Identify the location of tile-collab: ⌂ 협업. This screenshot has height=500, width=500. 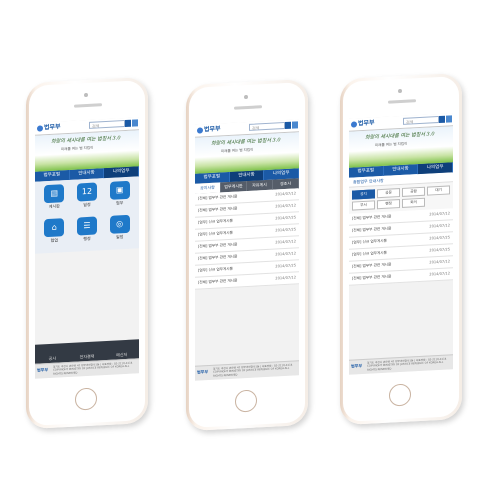
(54, 234).